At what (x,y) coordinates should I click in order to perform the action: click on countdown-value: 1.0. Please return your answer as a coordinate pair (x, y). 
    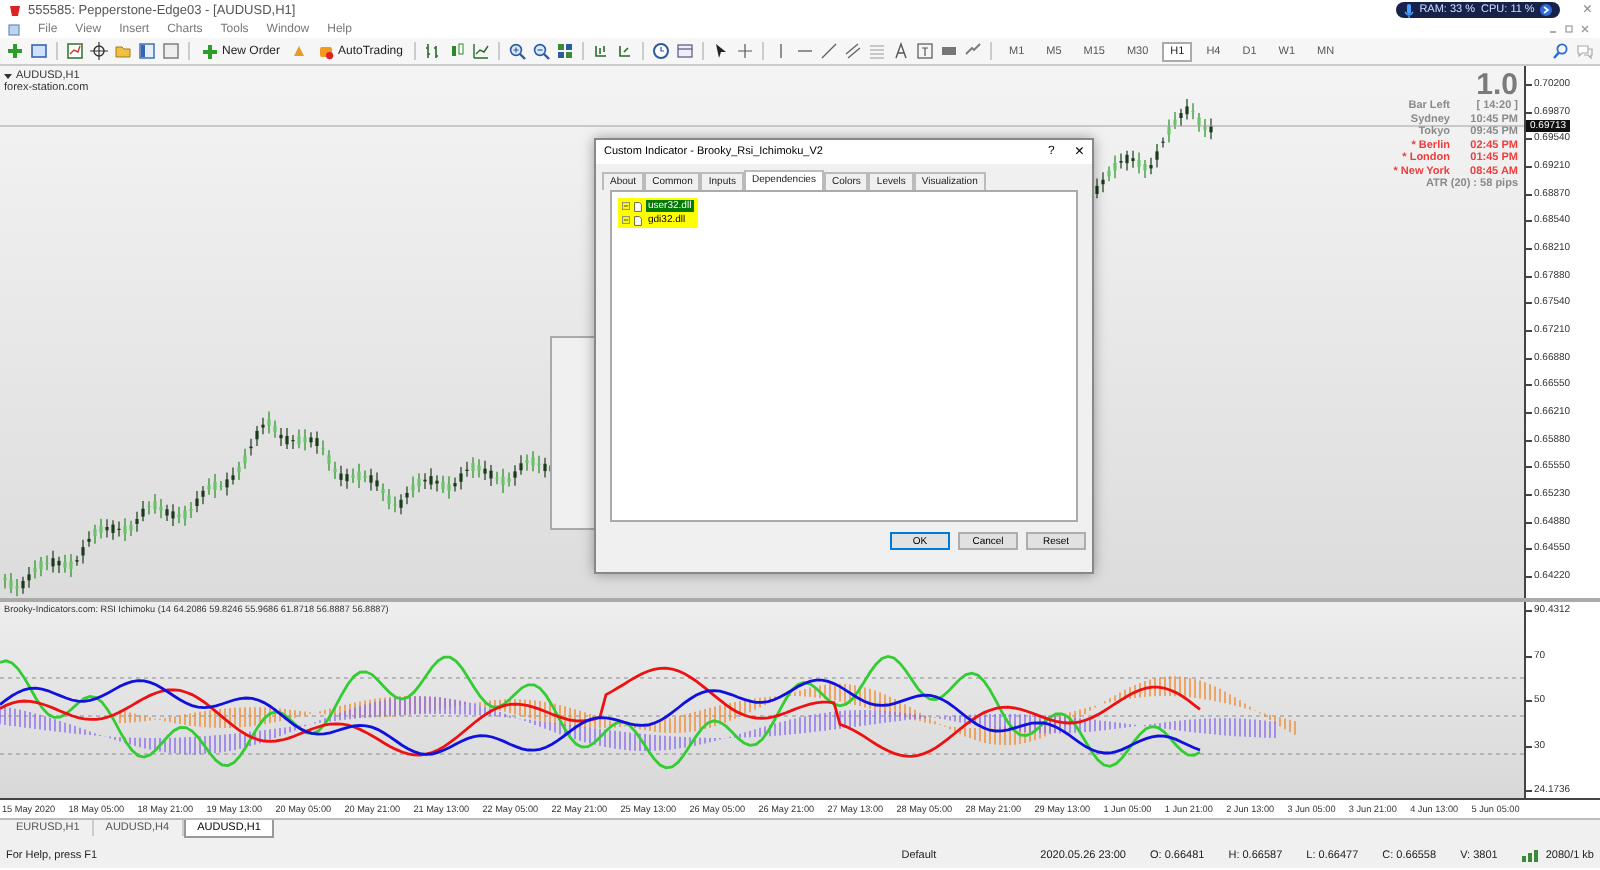
    Looking at the image, I should click on (1497, 85).